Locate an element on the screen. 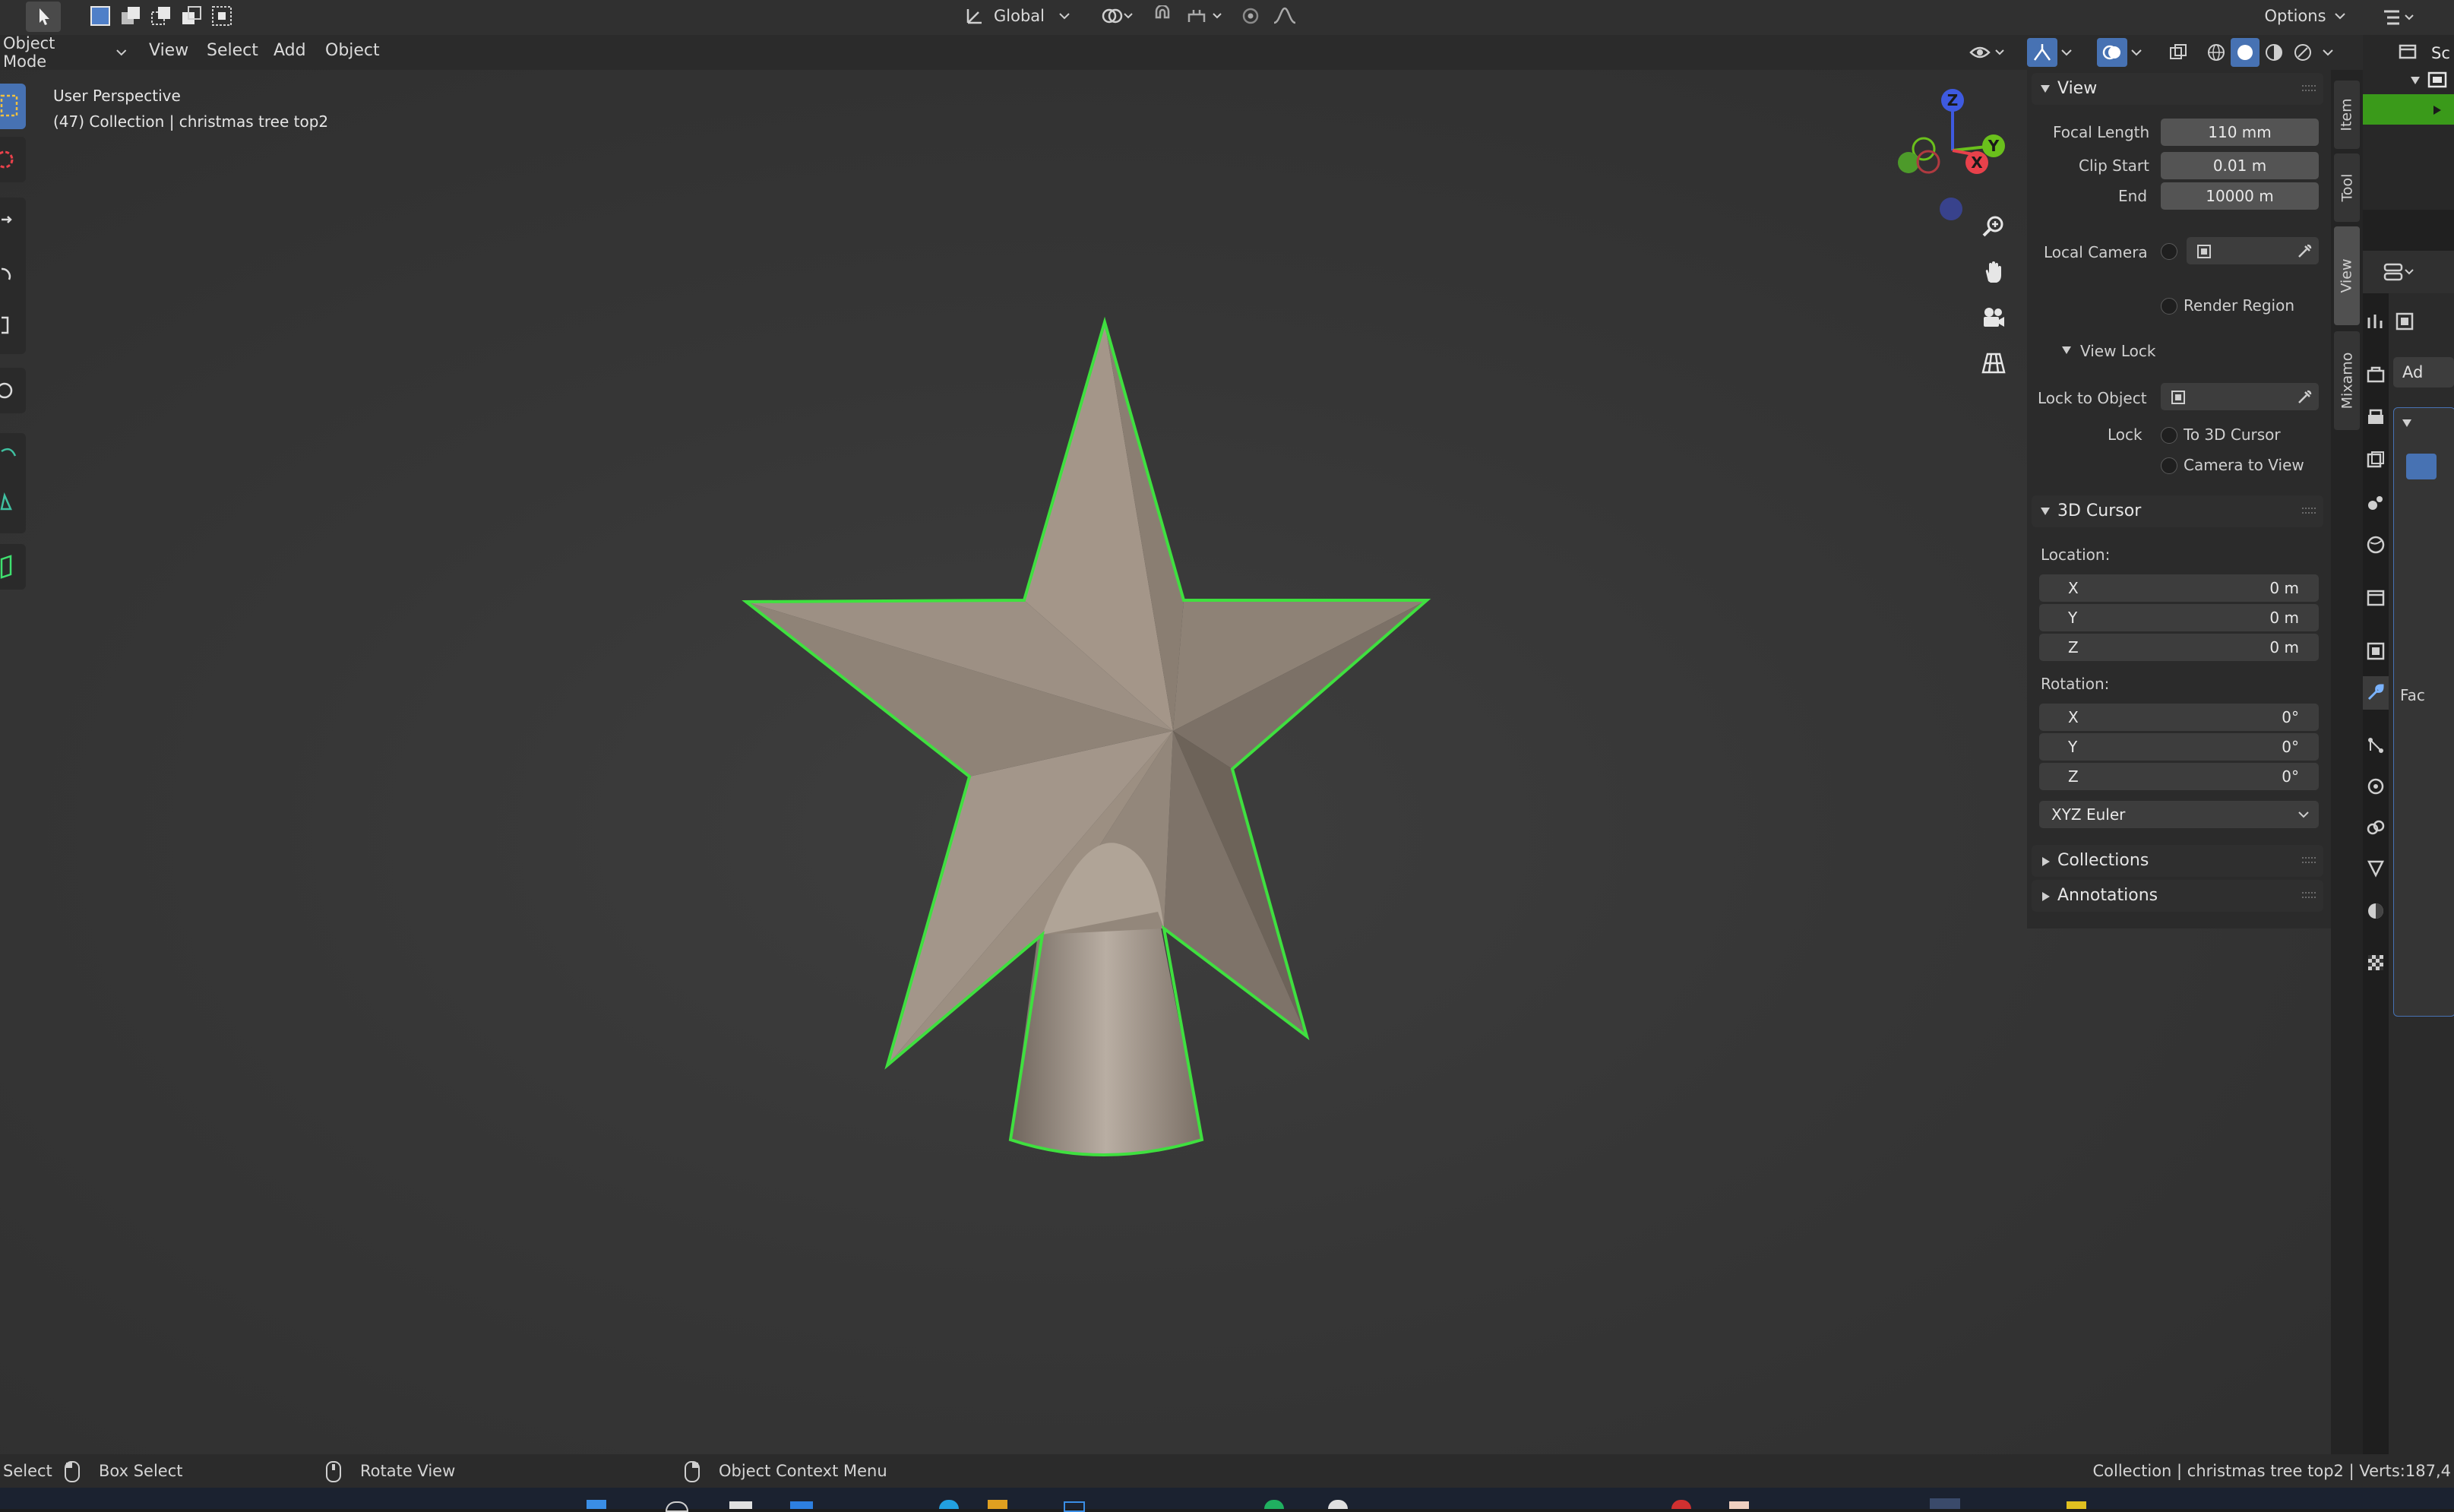 This screenshot has height=1512, width=2454. measure-icon is located at coordinates (11, 500).